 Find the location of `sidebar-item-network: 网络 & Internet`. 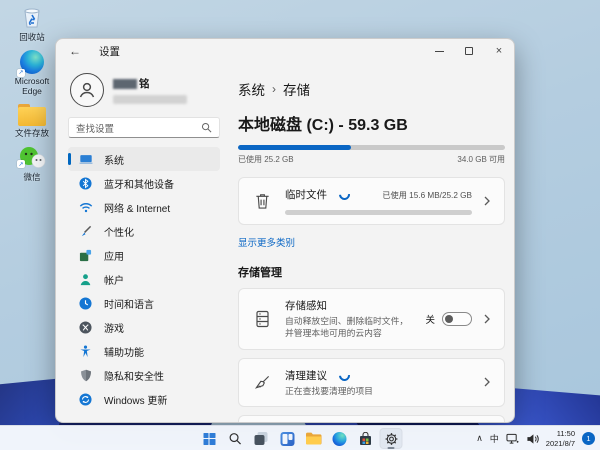

sidebar-item-network: 网络 & Internet is located at coordinates (144, 207).